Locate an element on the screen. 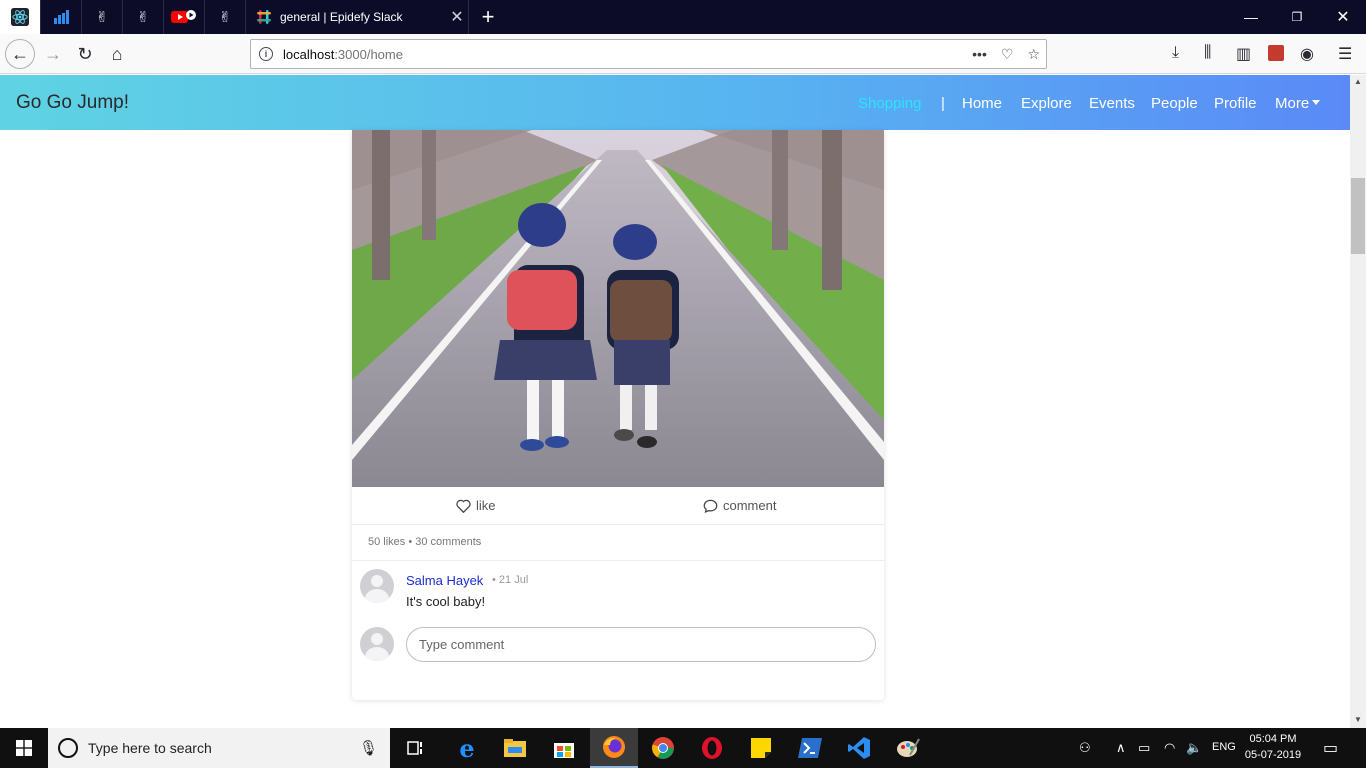 This screenshot has width=1366, height=768. pinned-tab-peace-3: ✌ is located at coordinates (225, 17).